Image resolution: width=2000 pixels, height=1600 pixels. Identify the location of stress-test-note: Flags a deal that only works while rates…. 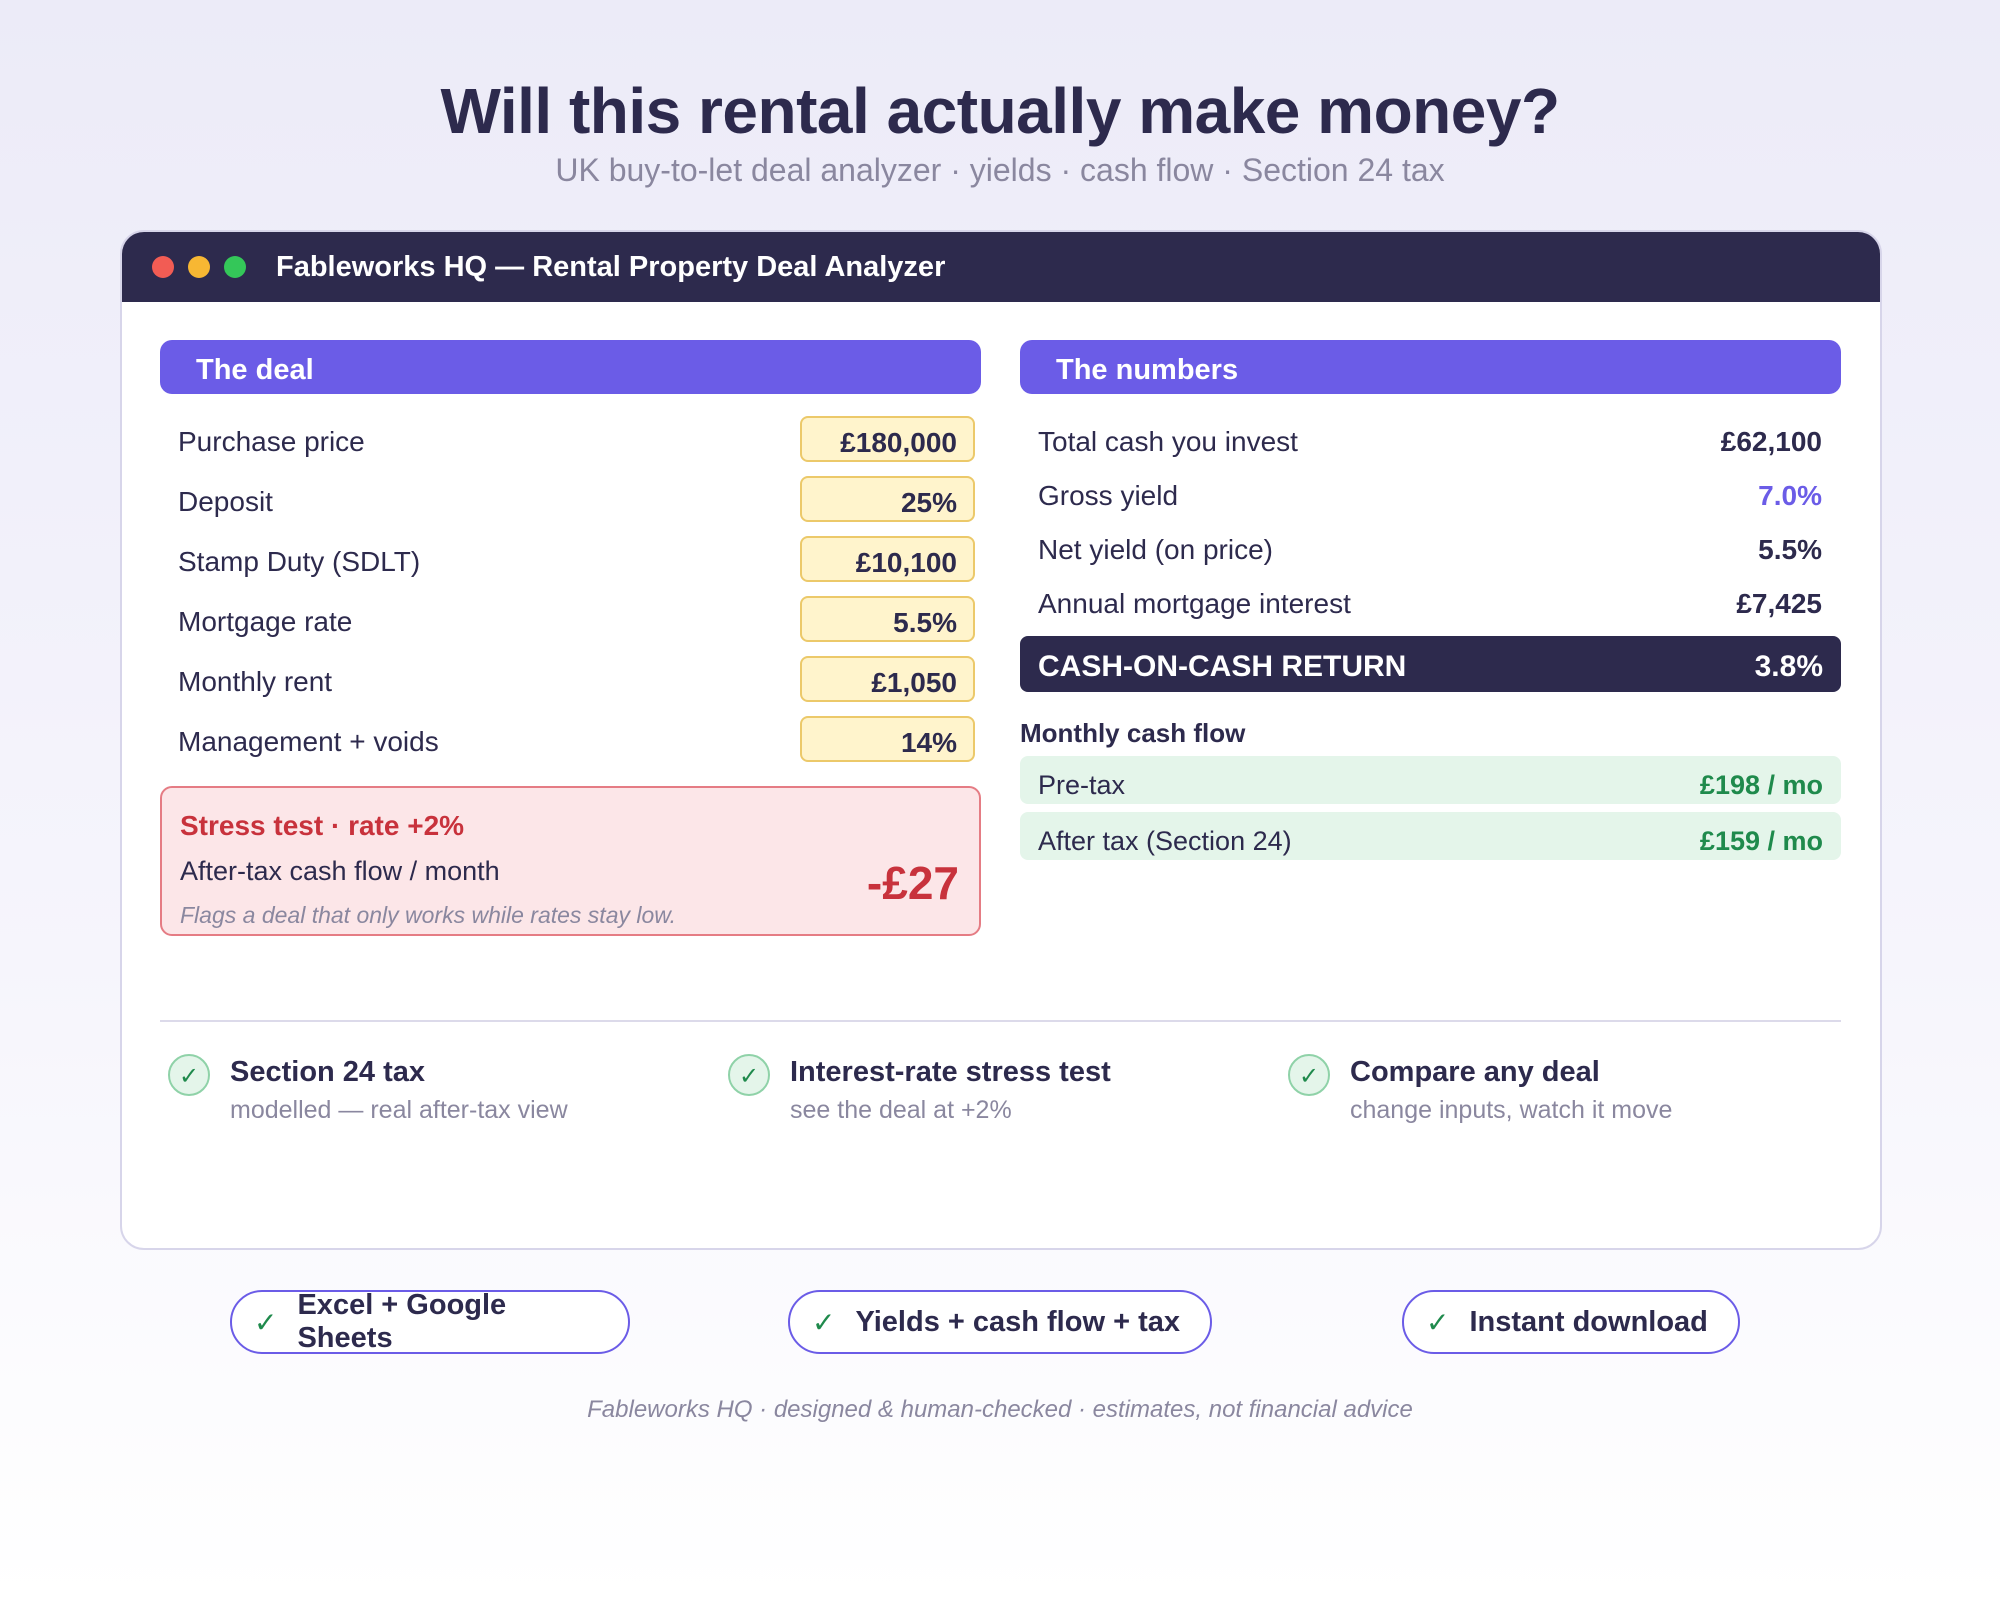
(428, 915).